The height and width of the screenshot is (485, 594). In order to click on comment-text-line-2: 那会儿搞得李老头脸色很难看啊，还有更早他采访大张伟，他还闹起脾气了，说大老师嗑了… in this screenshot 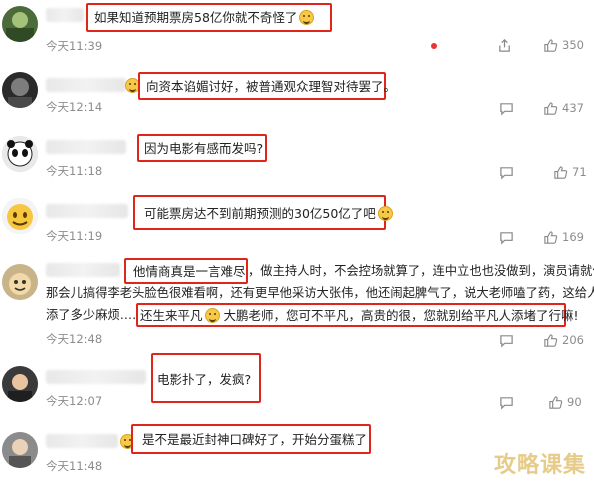, I will do `click(320, 293)`.